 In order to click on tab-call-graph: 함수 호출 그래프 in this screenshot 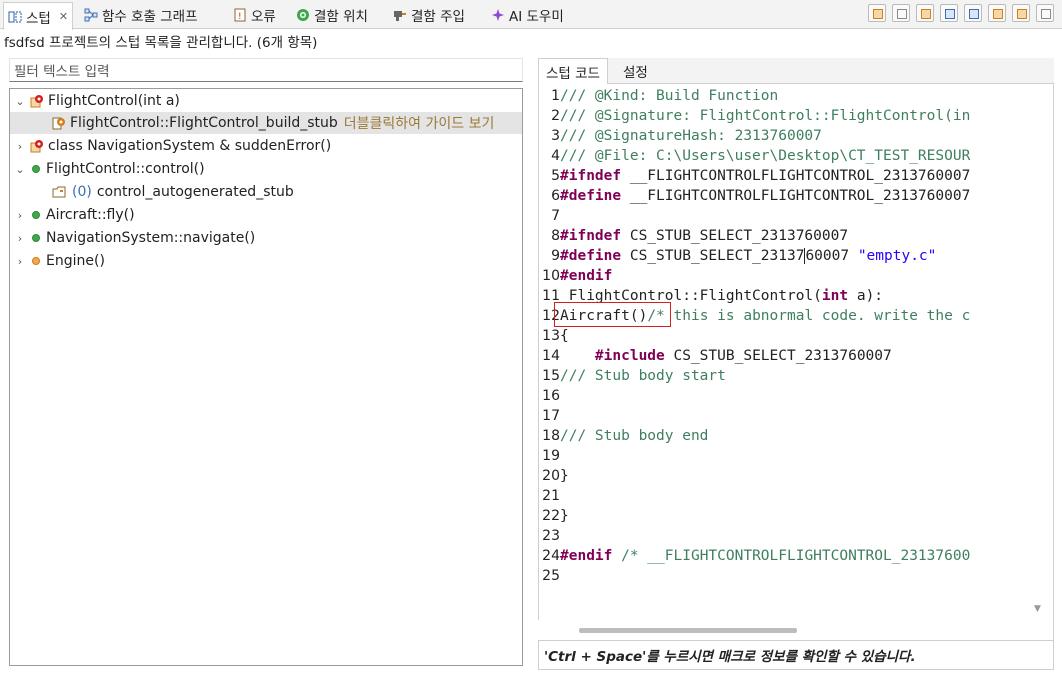, I will do `click(141, 15)`.